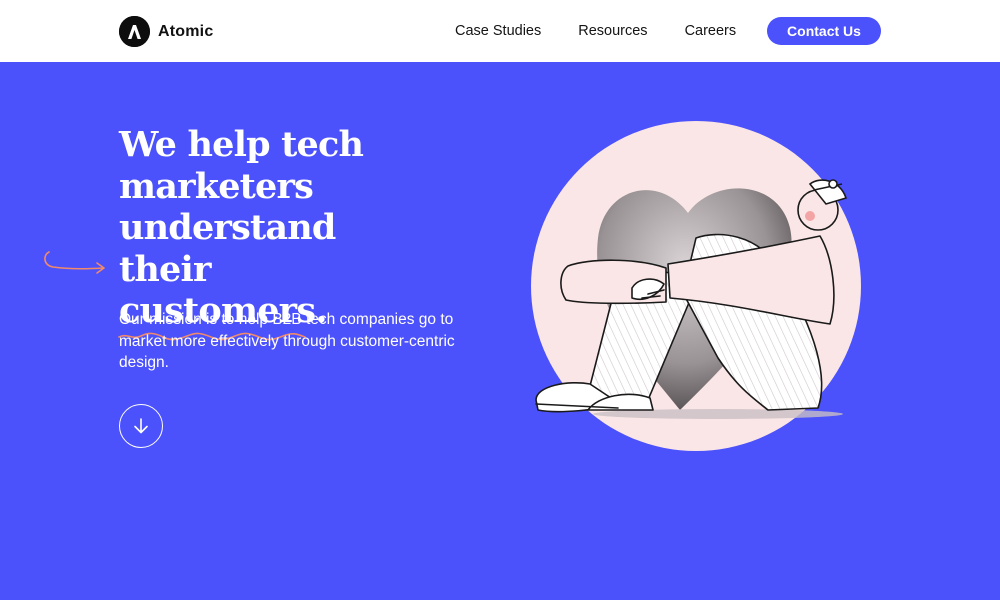 The width and height of the screenshot is (1000, 600). I want to click on main-nav: Case Studies Resources Careers, so click(595, 31).